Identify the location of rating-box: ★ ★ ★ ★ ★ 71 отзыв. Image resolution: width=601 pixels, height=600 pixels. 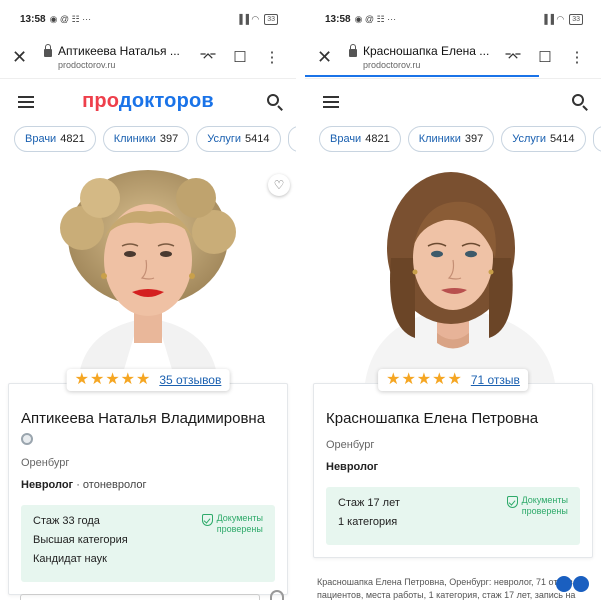
(453, 380).